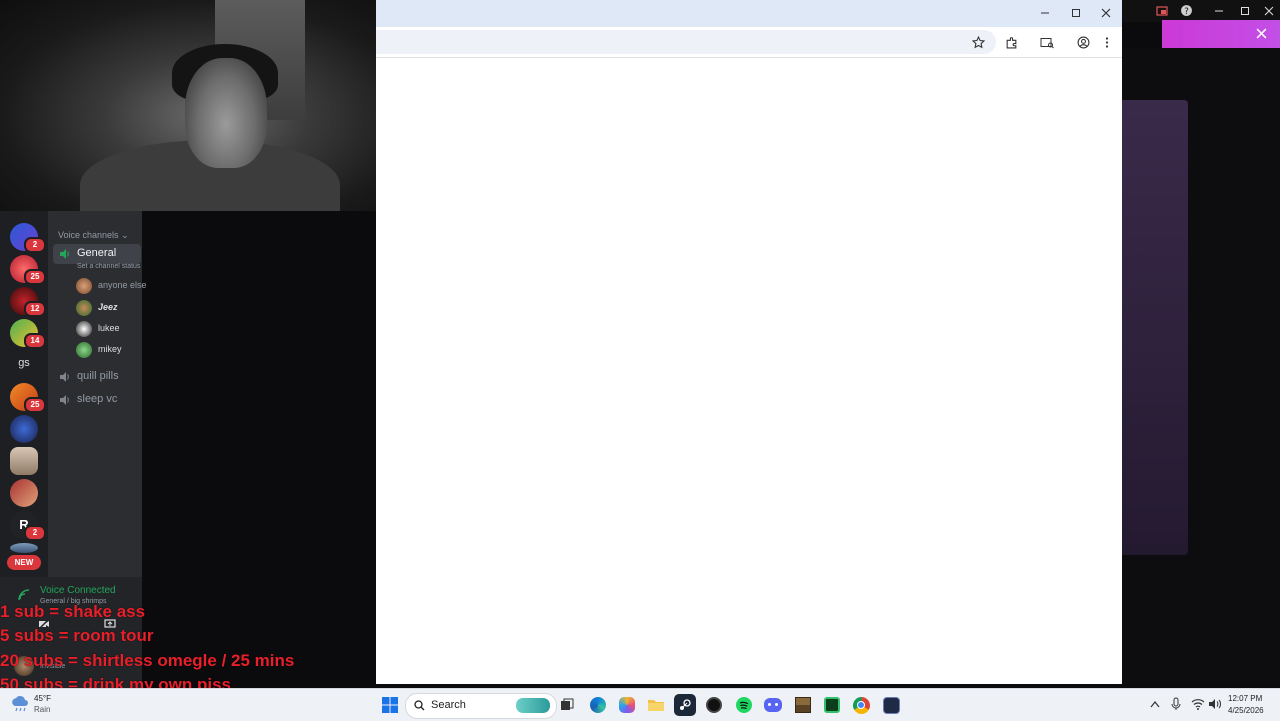 This screenshot has height=721, width=1280. What do you see at coordinates (714, 705) in the screenshot?
I see `app-icon-black` at bounding box center [714, 705].